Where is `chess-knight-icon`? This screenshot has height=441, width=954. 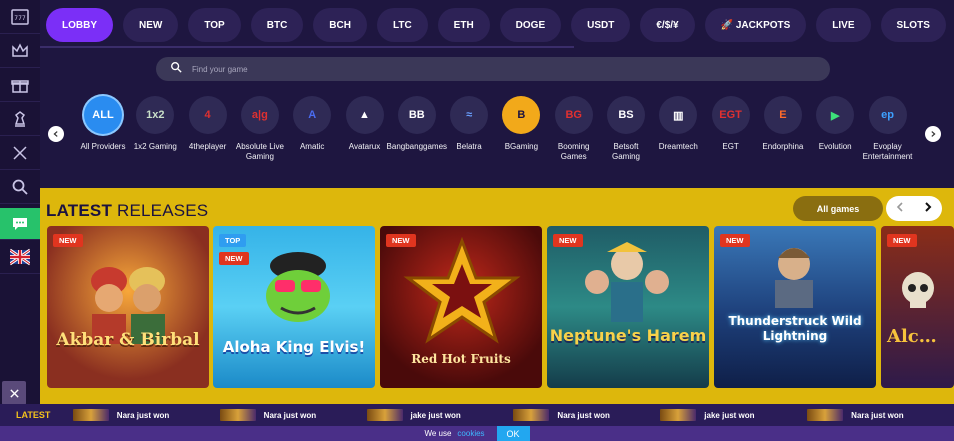 chess-knight-icon is located at coordinates (20, 119).